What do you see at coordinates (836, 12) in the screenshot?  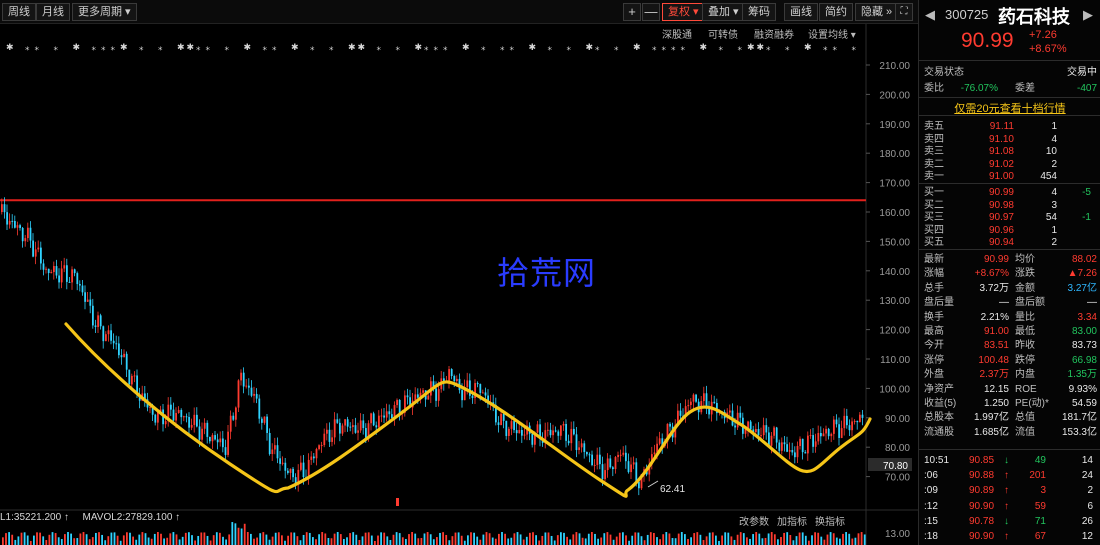 I see `simple-mode-button: 简约` at bounding box center [836, 12].